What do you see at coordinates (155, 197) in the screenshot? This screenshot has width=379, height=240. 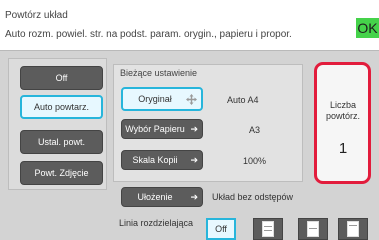 I see `layout-button-label: Ułożenie` at bounding box center [155, 197].